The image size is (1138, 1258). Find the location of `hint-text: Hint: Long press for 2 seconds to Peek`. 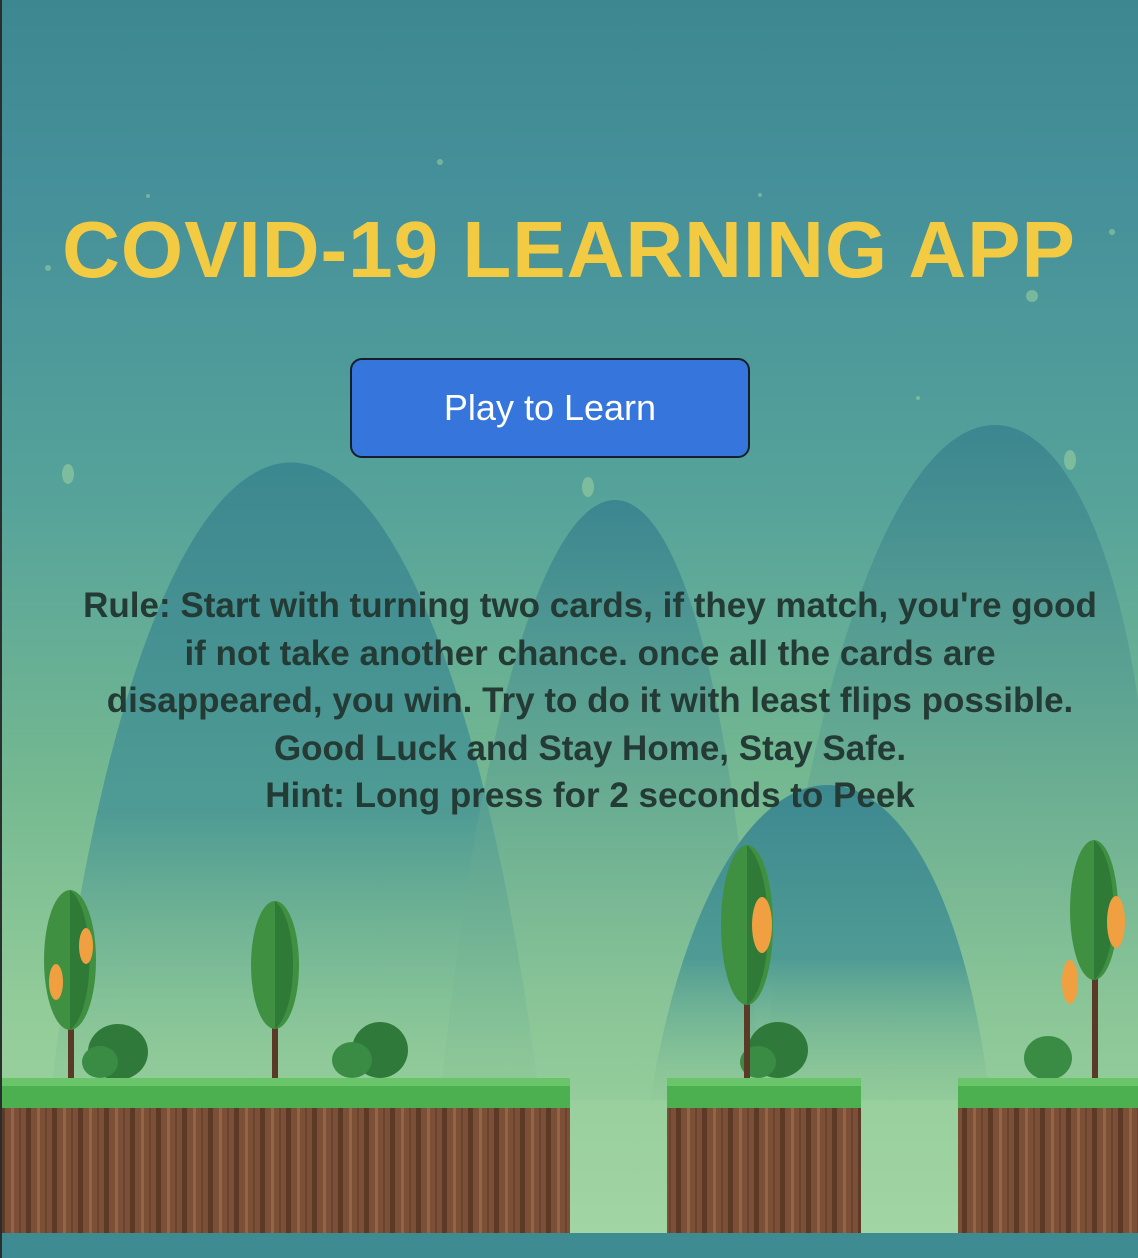

hint-text: Hint: Long press for 2 seconds to Peek is located at coordinates (590, 795).